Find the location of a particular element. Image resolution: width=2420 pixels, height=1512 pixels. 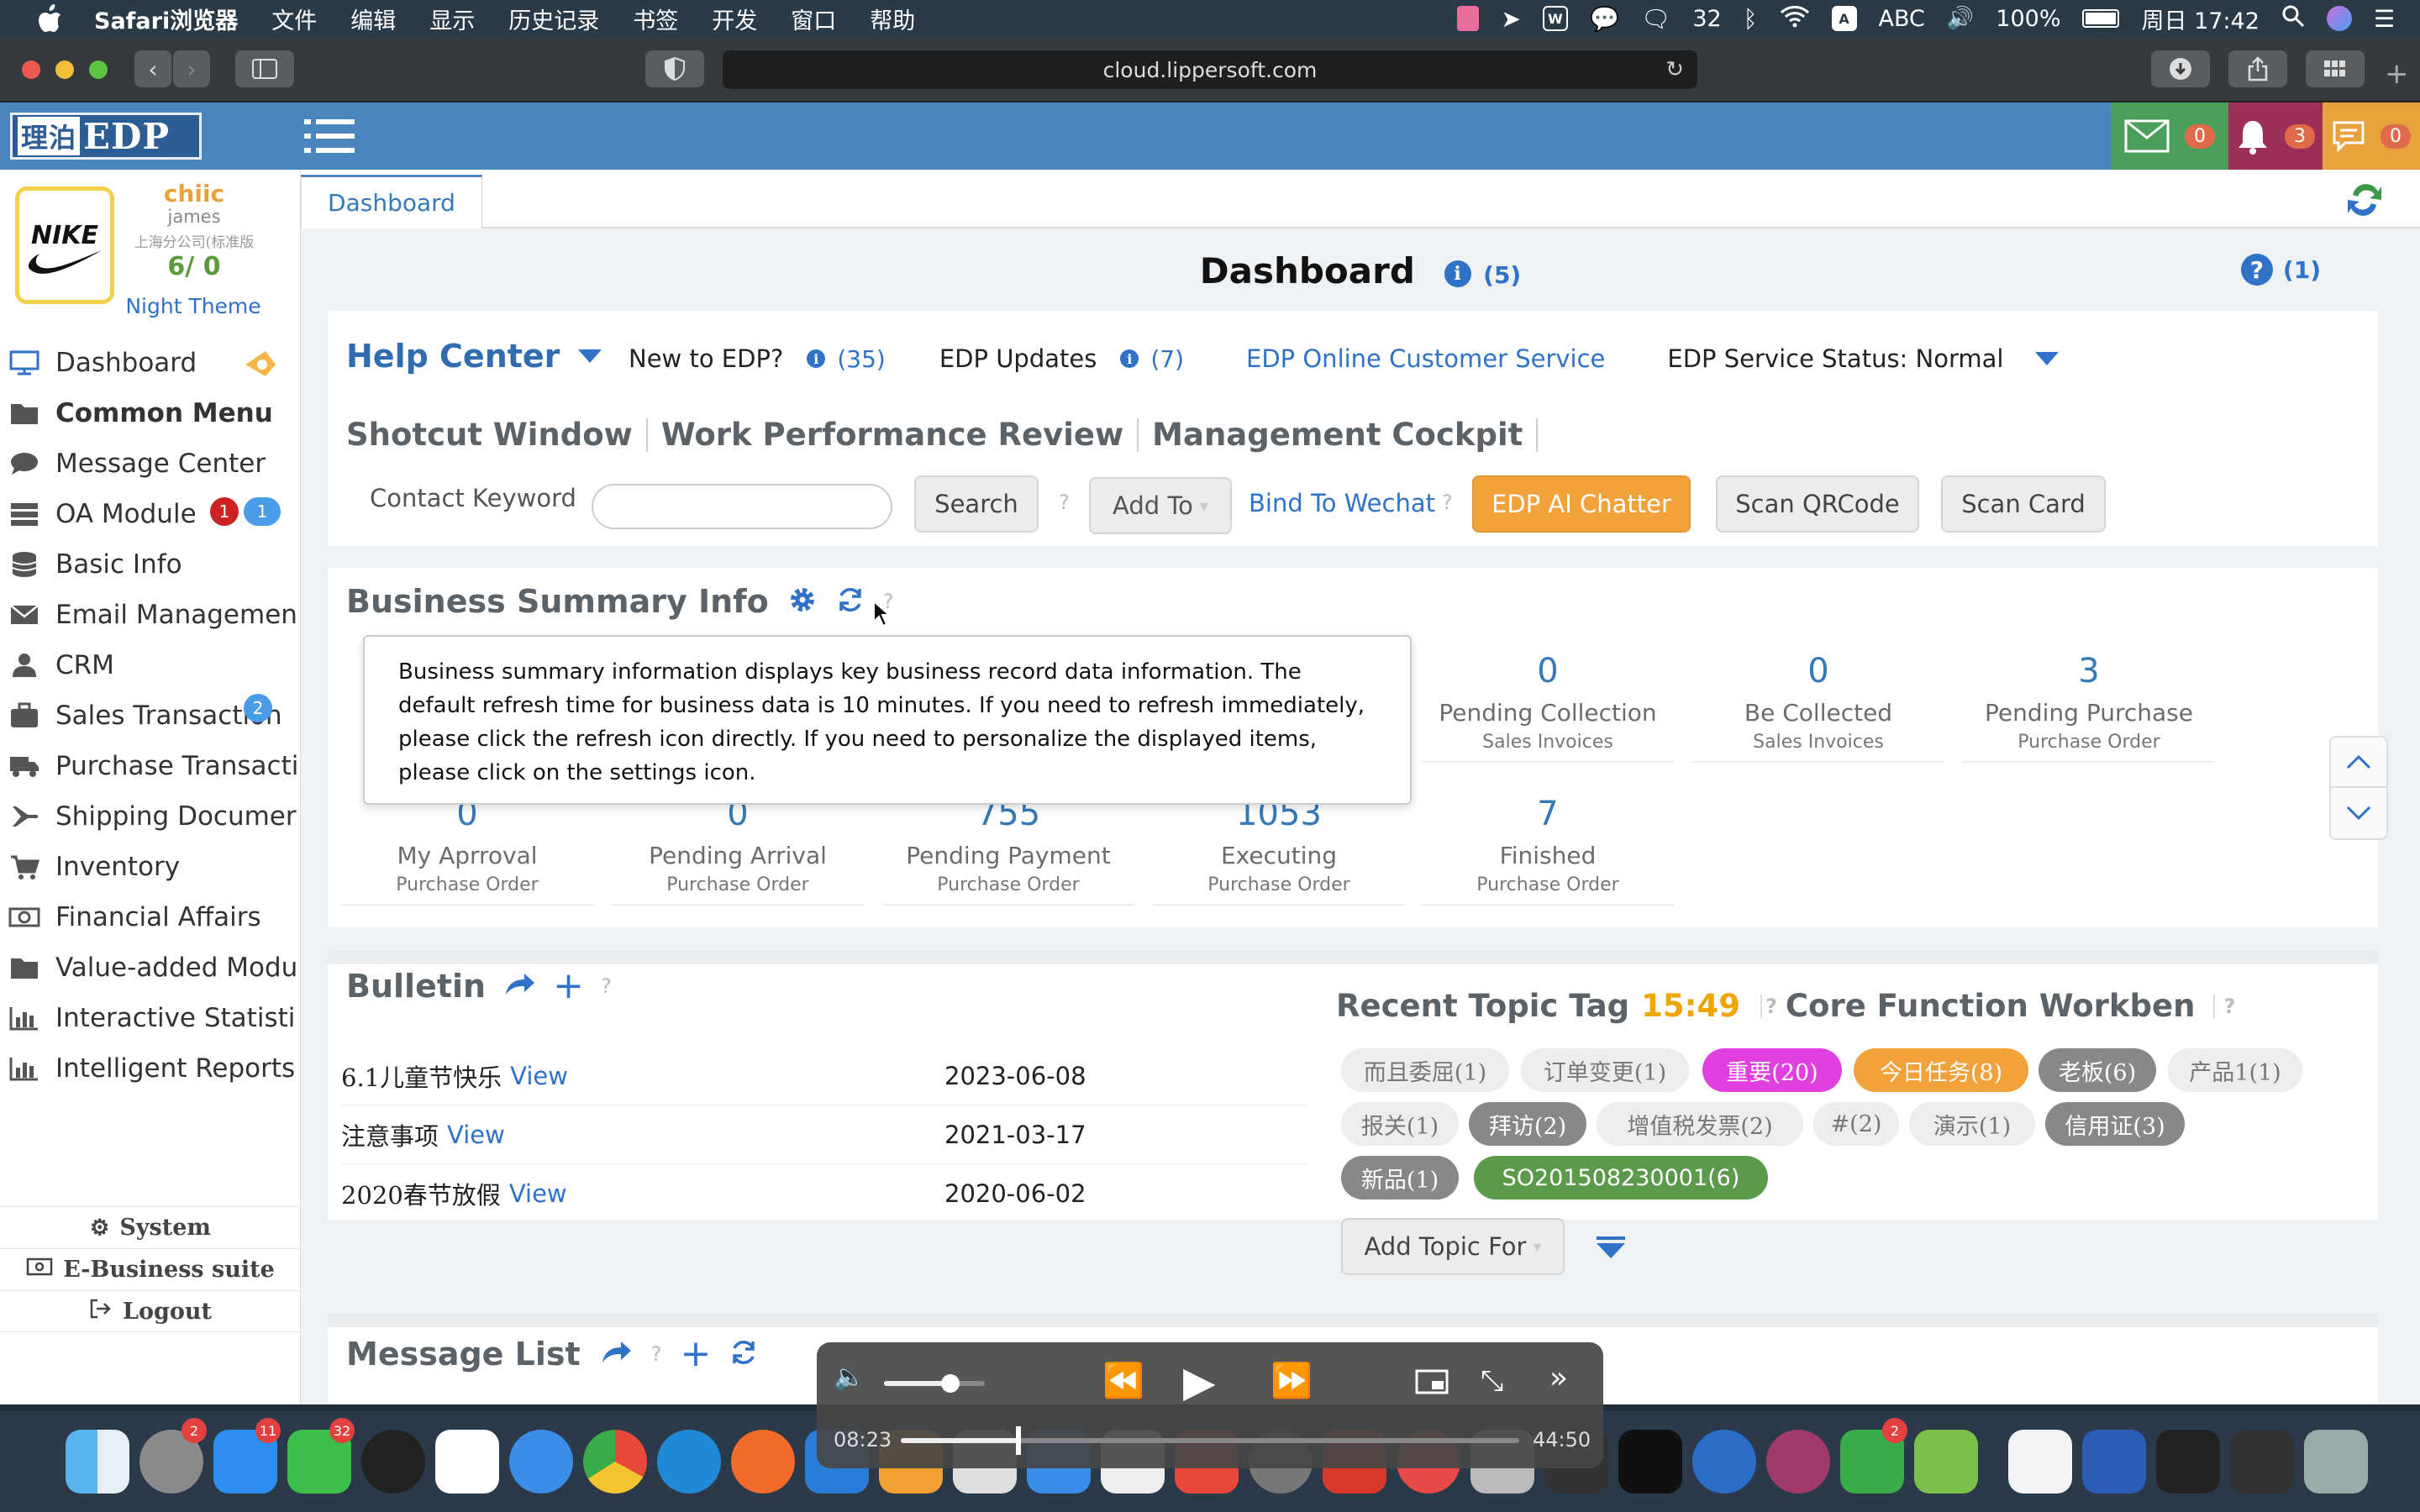

topic-tag: SO201508230001(6) is located at coordinates (1621, 1178).